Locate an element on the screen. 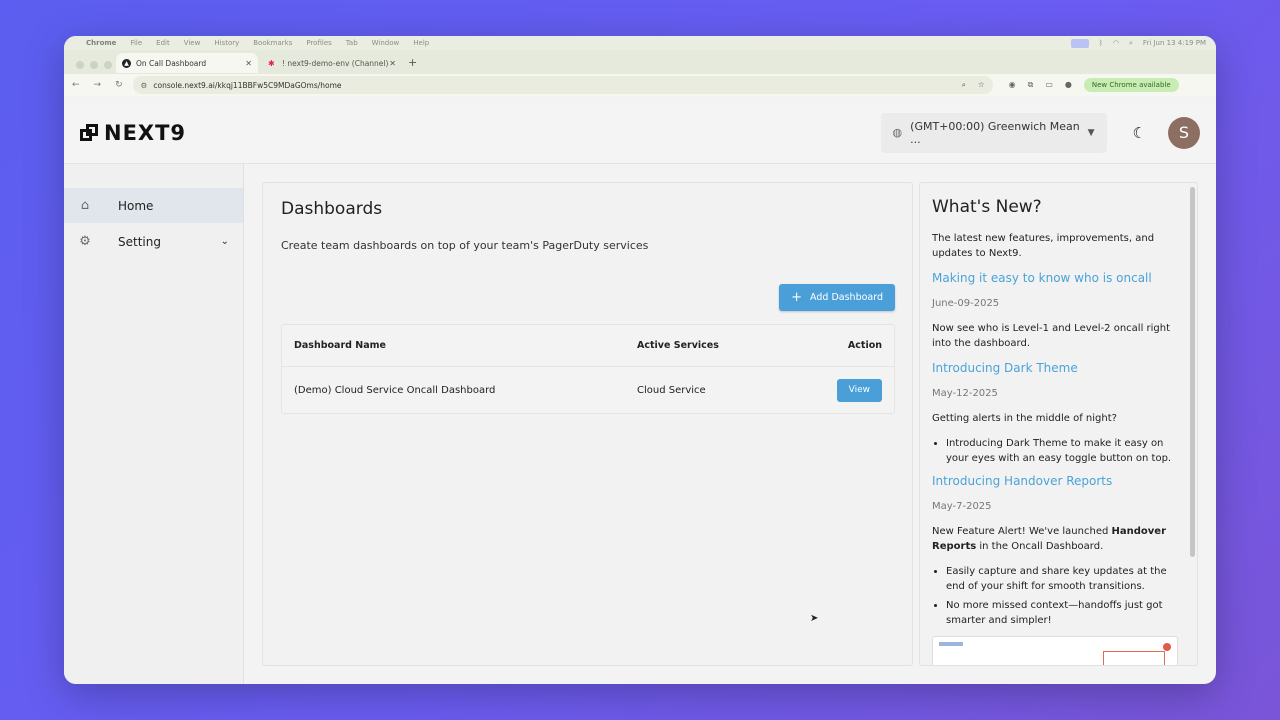 The height and width of the screenshot is (720, 1280). tab-title: ! next9-demo-env (Channel) is located at coordinates (335, 63).